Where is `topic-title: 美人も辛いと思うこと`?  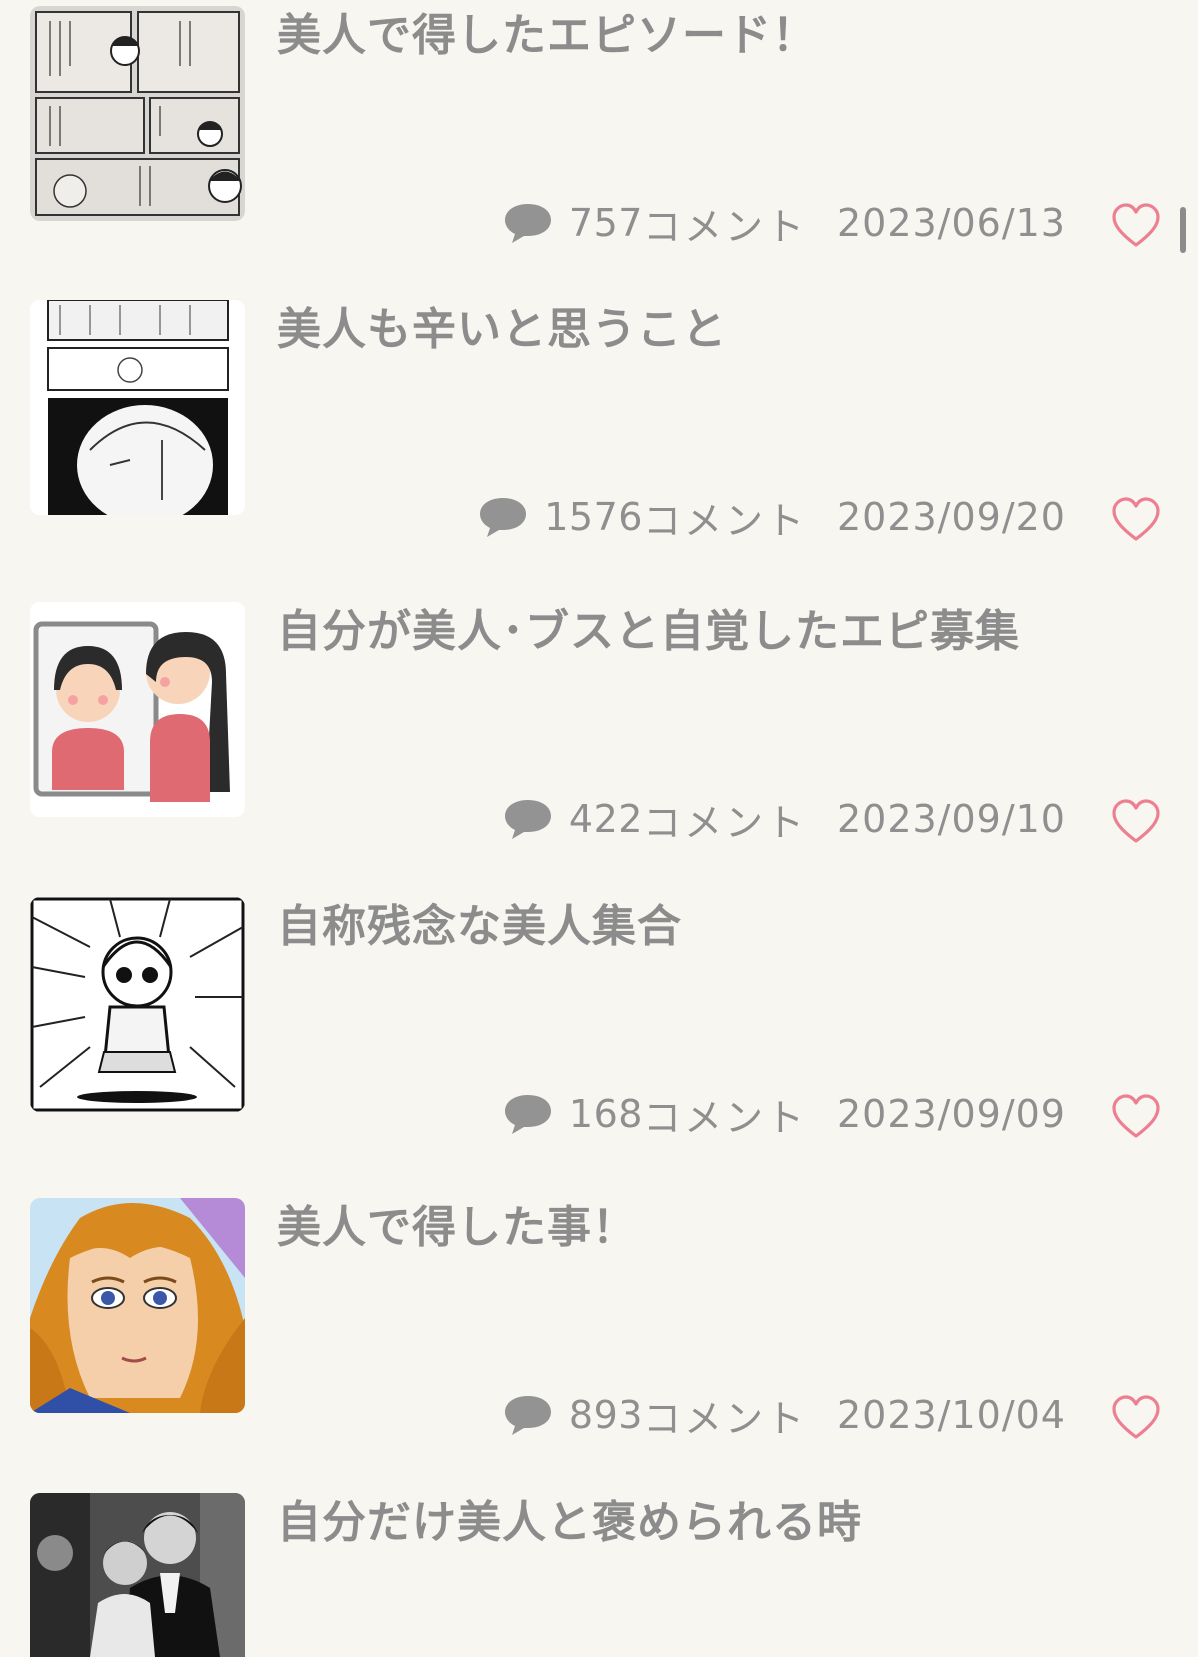 topic-title: 美人も辛いと思うこと is located at coordinates (717, 330).